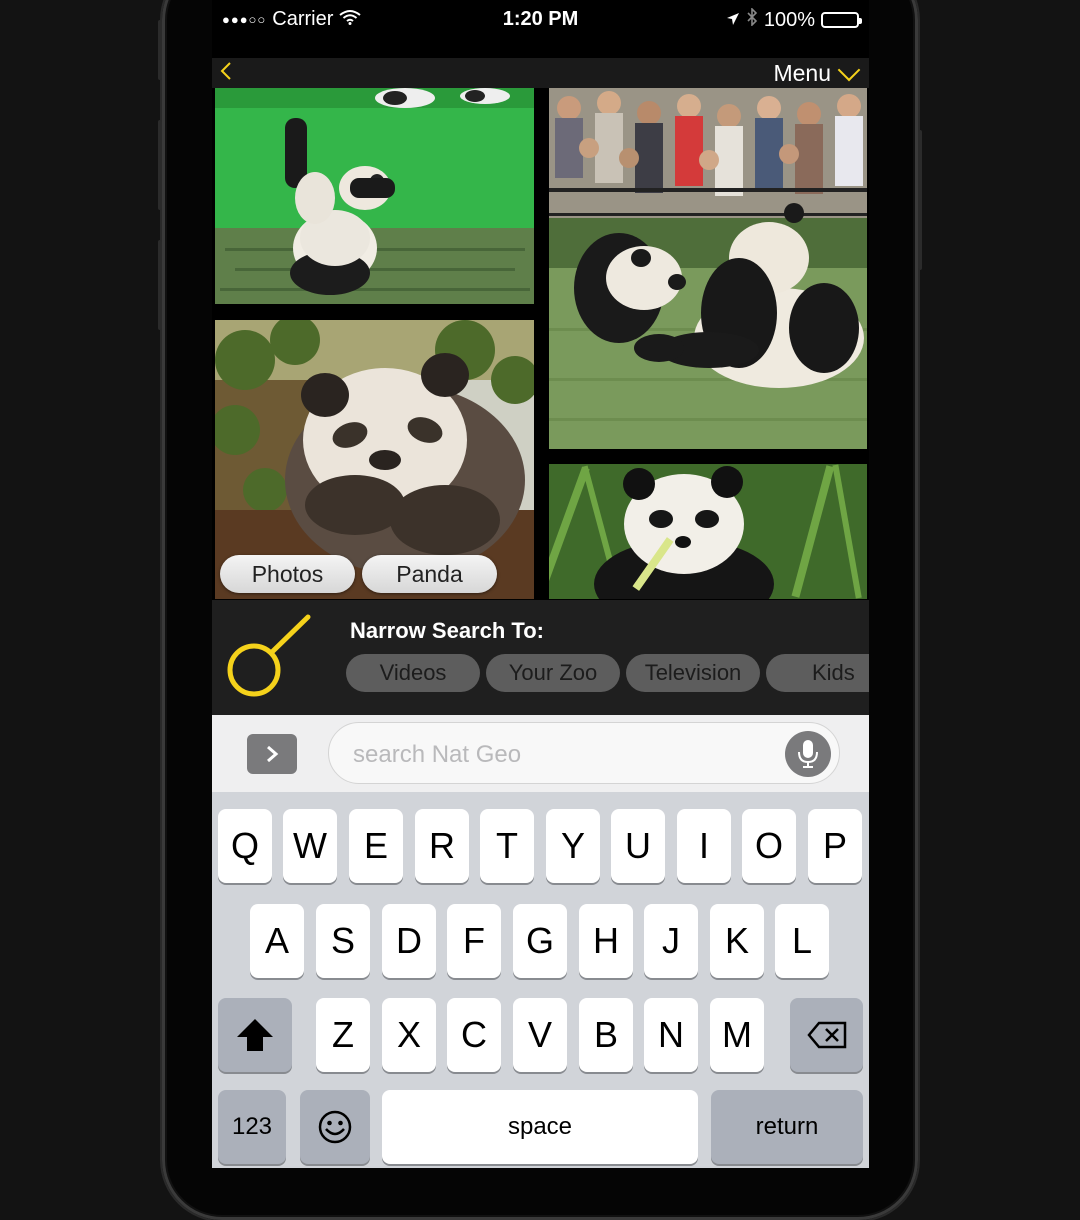  What do you see at coordinates (769, 846) in the screenshot?
I see `key-o: O` at bounding box center [769, 846].